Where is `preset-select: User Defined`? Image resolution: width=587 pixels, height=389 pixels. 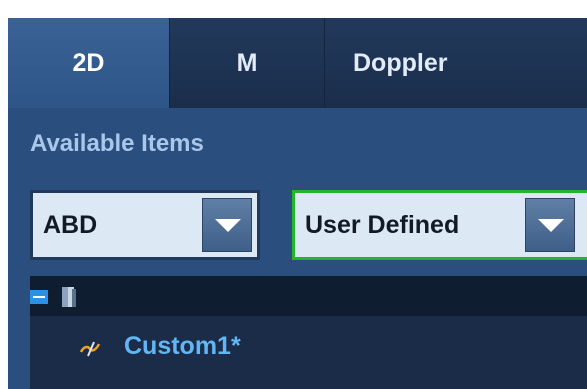
preset-select: User Defined is located at coordinates (439, 225).